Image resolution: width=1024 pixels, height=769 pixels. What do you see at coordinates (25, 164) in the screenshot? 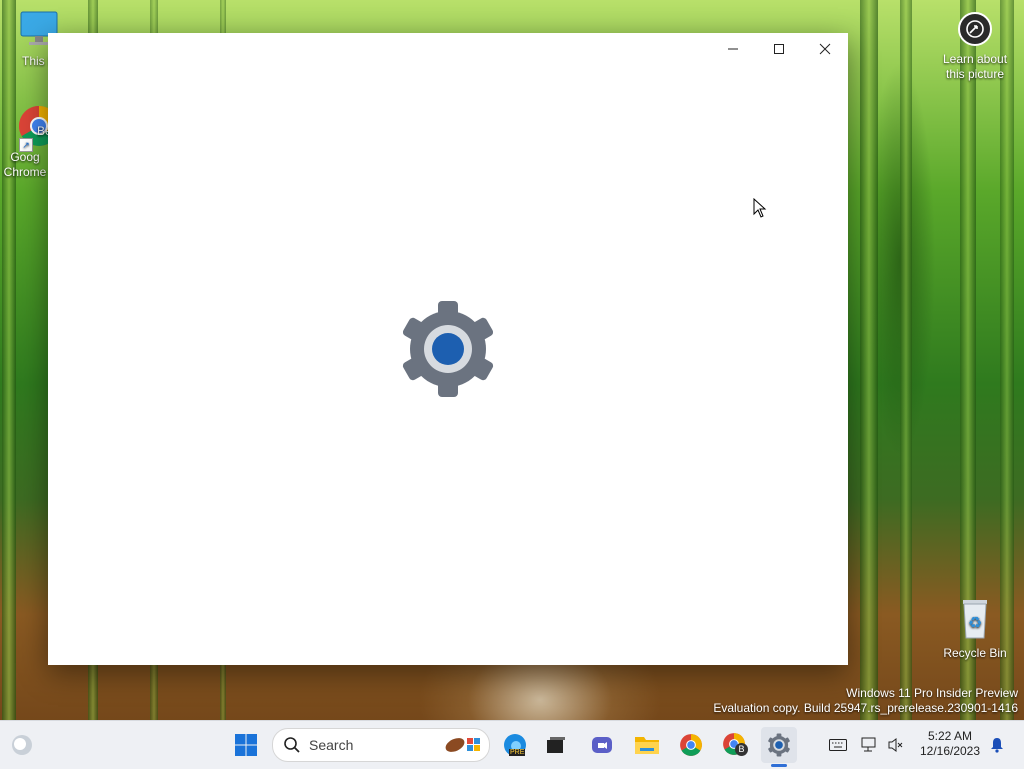
I see `desktop-icon-label: Goog Chrome` at bounding box center [25, 164].